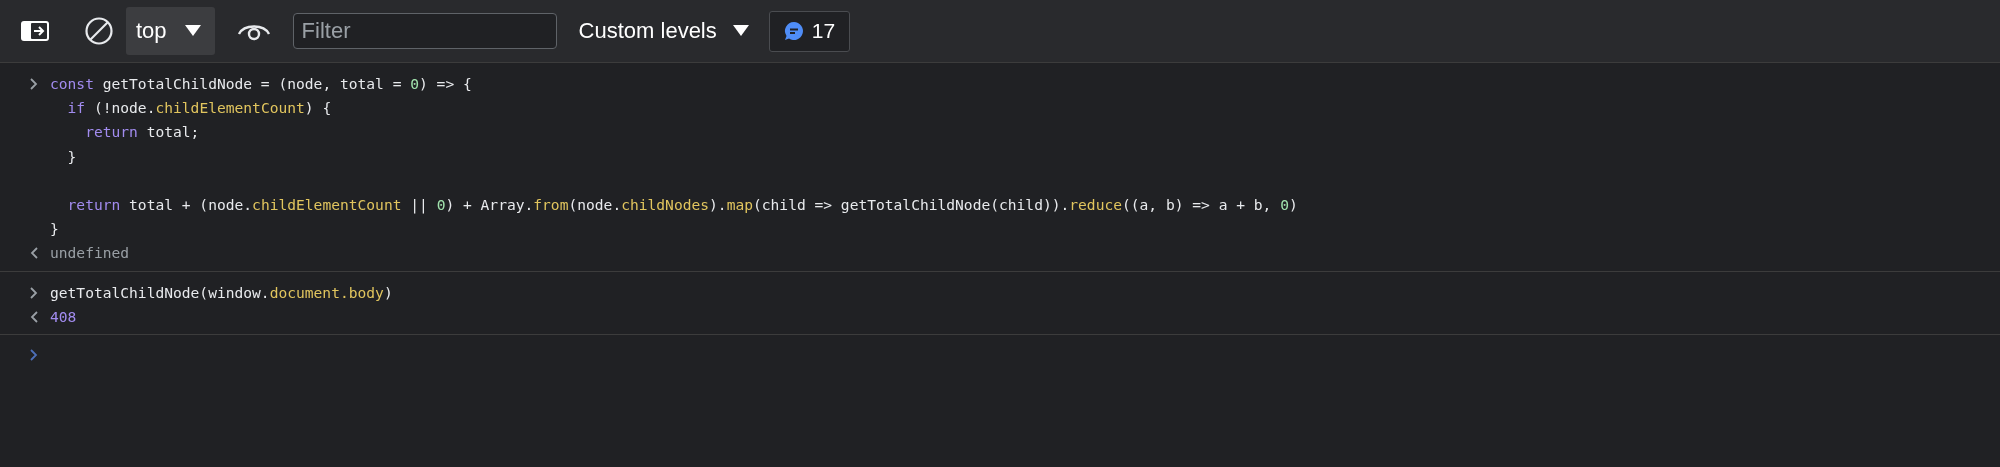 The width and height of the screenshot is (2000, 467). I want to click on result-value: 408, so click(63, 316).